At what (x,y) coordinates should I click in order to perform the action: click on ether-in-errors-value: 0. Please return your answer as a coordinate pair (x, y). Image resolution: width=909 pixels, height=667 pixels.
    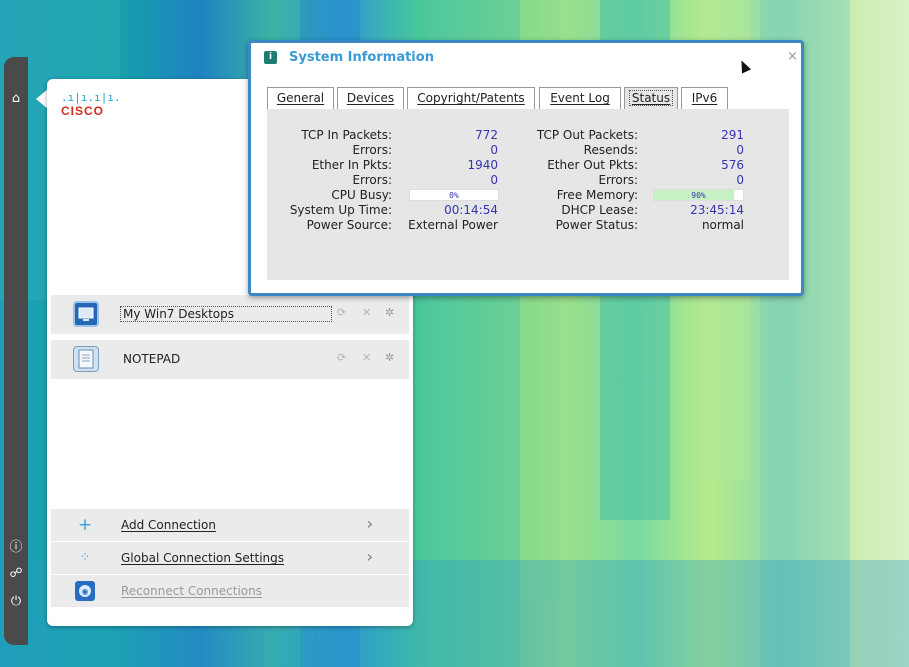
    Looking at the image, I should click on (494, 180).